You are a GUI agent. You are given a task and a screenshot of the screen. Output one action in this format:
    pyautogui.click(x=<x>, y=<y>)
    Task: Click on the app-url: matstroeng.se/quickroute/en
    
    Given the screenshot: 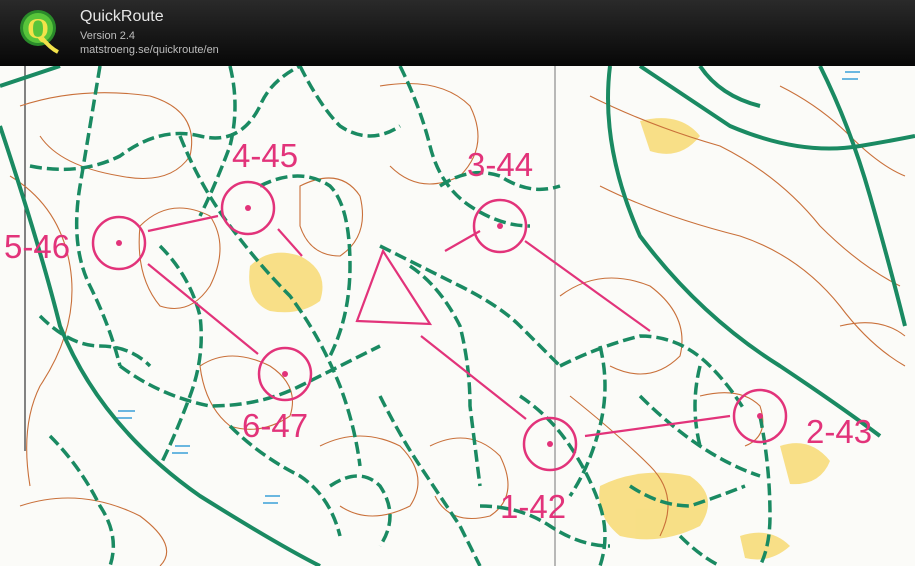 What is the action you would take?
    pyautogui.click(x=149, y=50)
    